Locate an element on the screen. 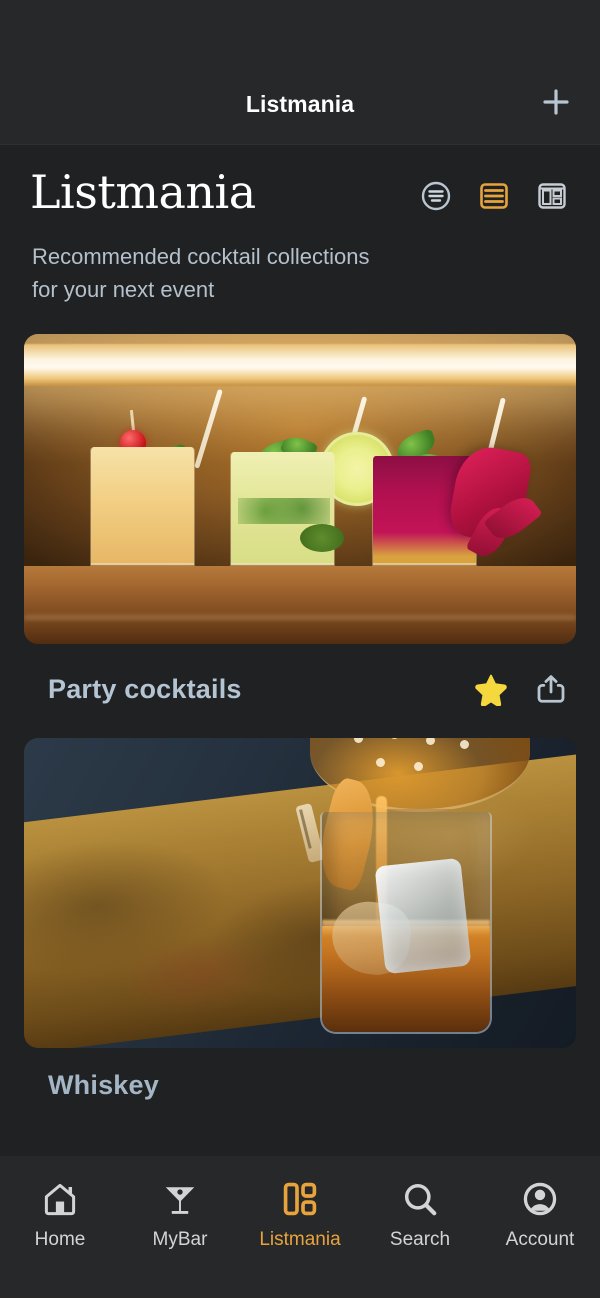 This screenshot has height=1298, width=600. nav-label-mybar: MyBar is located at coordinates (180, 1239).